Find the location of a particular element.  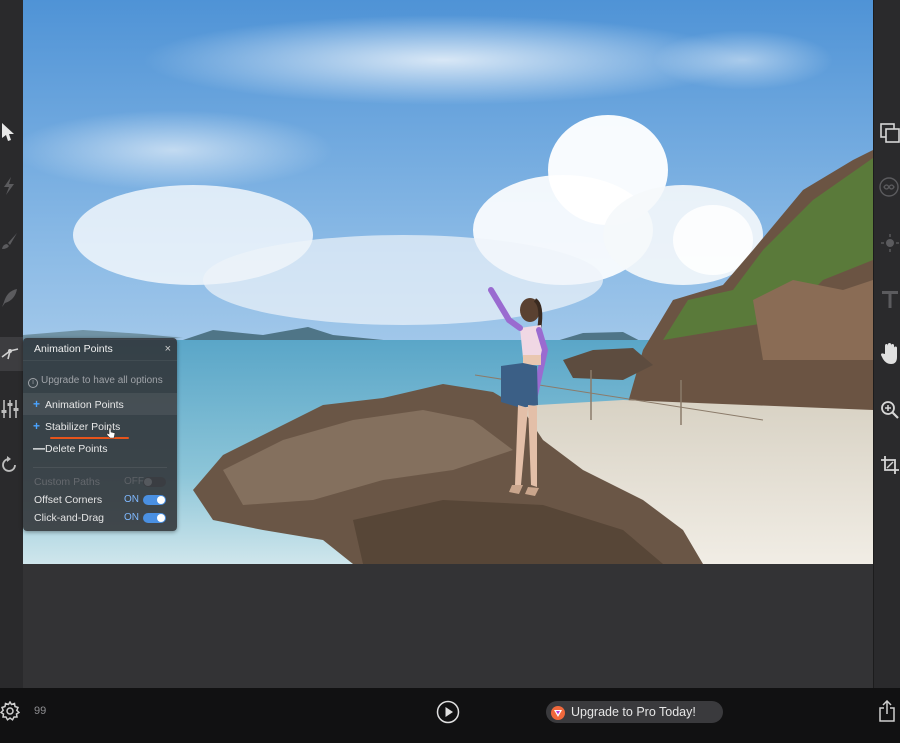

gear-icon is located at coordinates (10, 713).